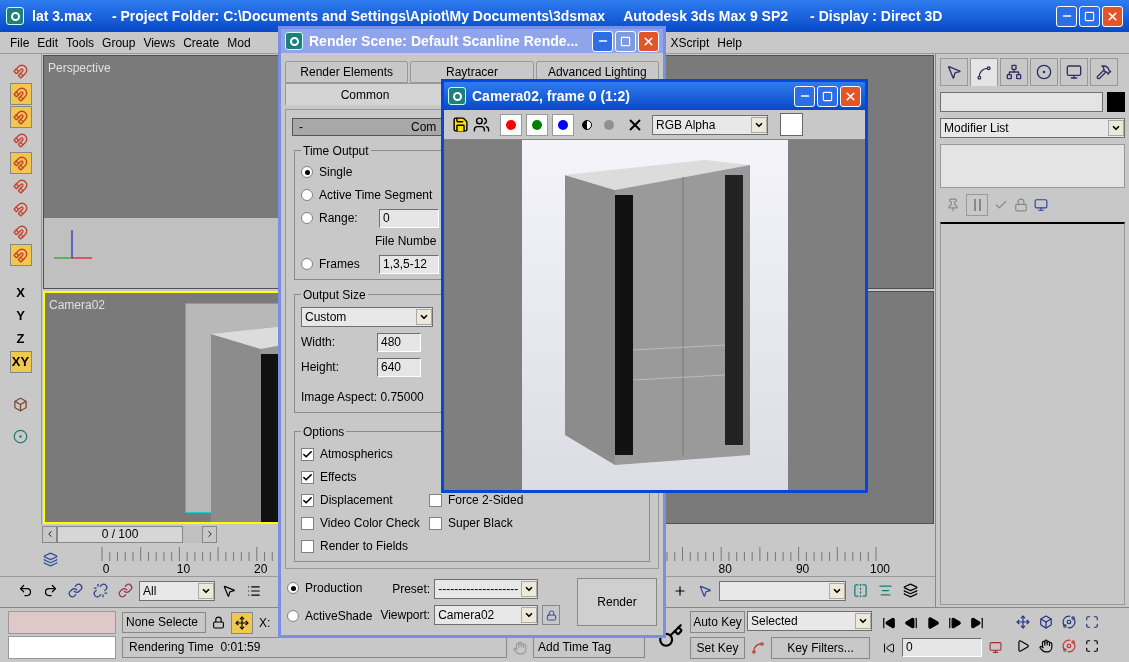 This screenshot has width=1129, height=662. What do you see at coordinates (942, 647) in the screenshot?
I see `current-frame-field: 0` at bounding box center [942, 647].